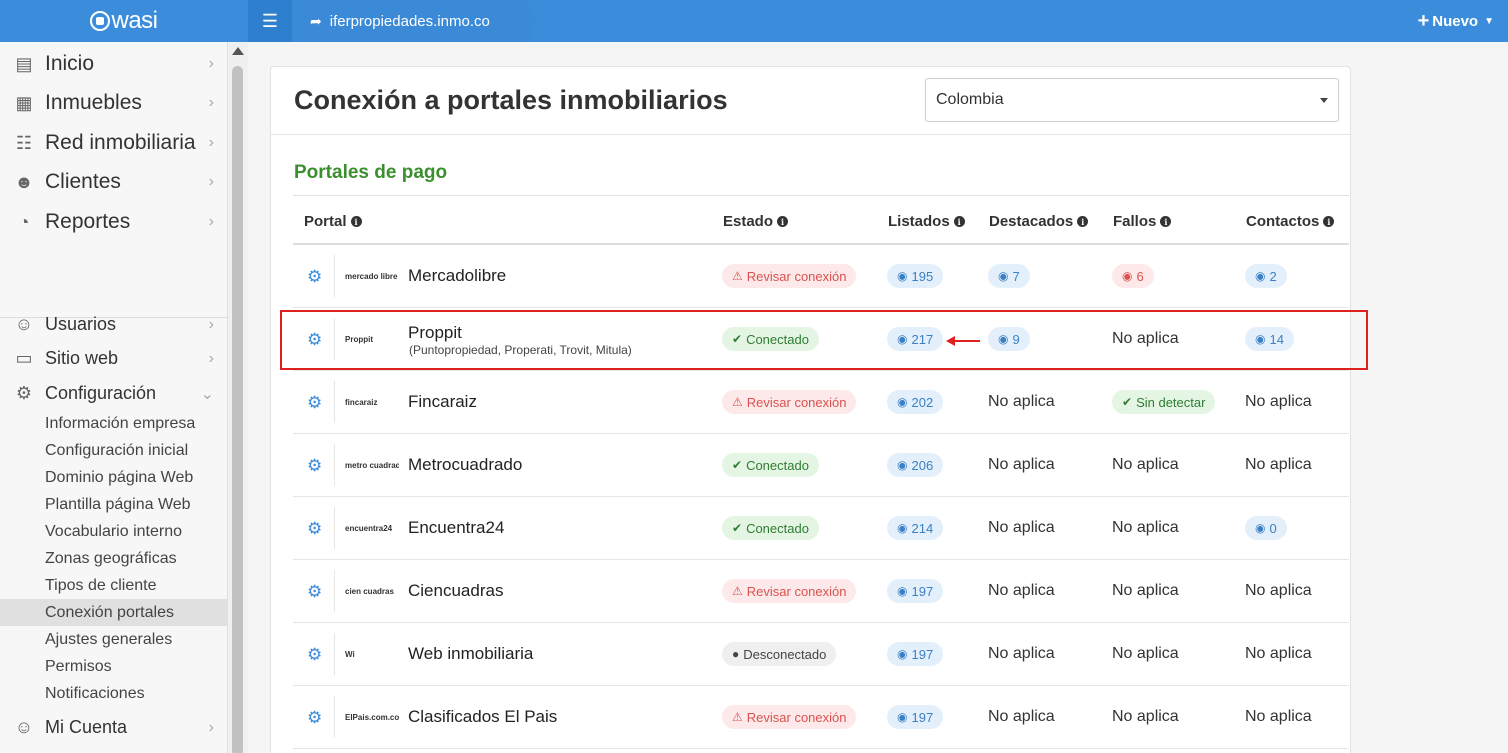  What do you see at coordinates (114, 504) in the screenshot?
I see `sidebar-subitem: Plantilla página Web` at bounding box center [114, 504].